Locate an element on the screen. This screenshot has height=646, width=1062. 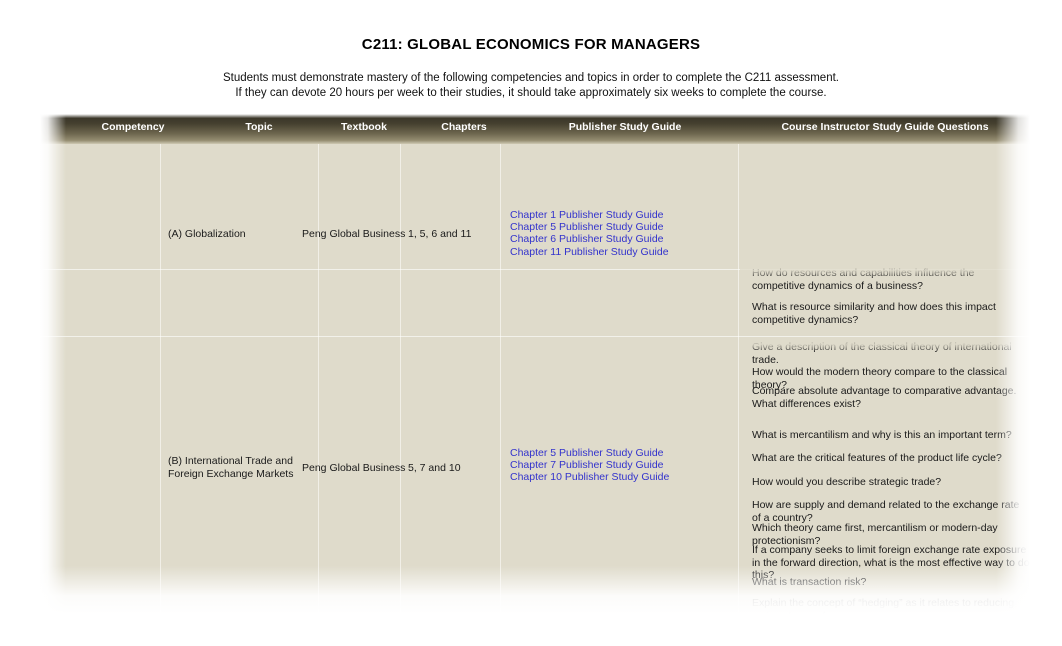
column-header-competency: Competency is located at coordinates (133, 127).